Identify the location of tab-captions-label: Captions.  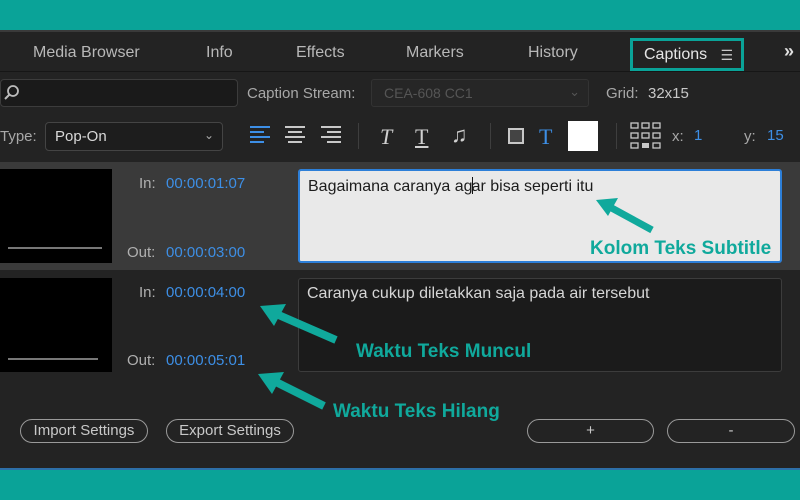
(676, 54).